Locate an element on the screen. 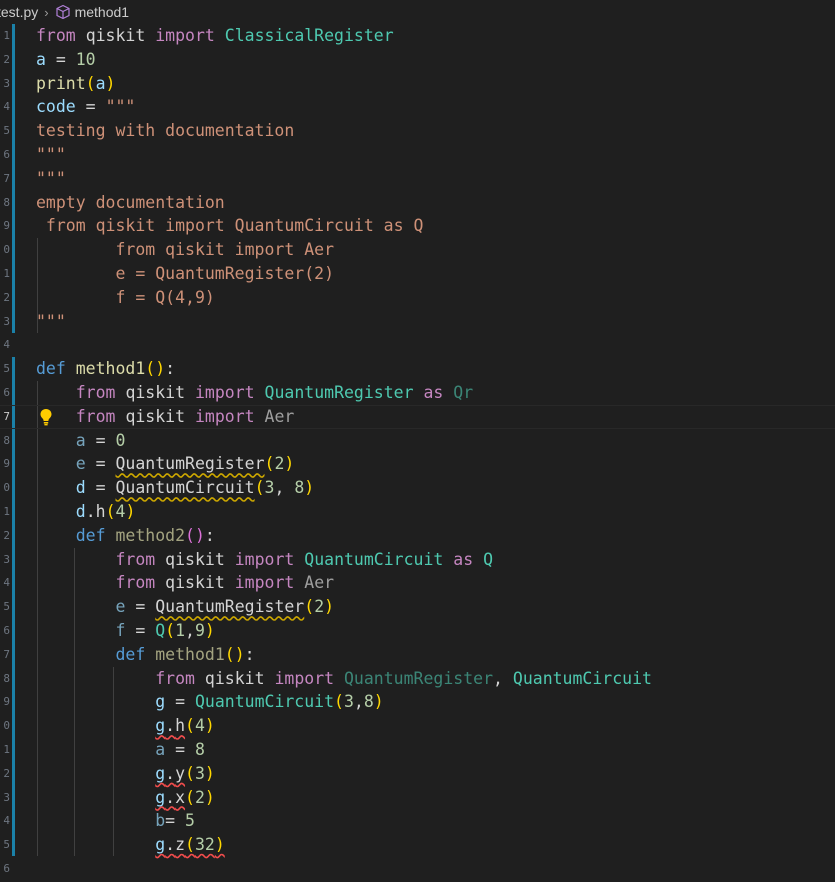  token: QuantumRegister is located at coordinates (190, 464).